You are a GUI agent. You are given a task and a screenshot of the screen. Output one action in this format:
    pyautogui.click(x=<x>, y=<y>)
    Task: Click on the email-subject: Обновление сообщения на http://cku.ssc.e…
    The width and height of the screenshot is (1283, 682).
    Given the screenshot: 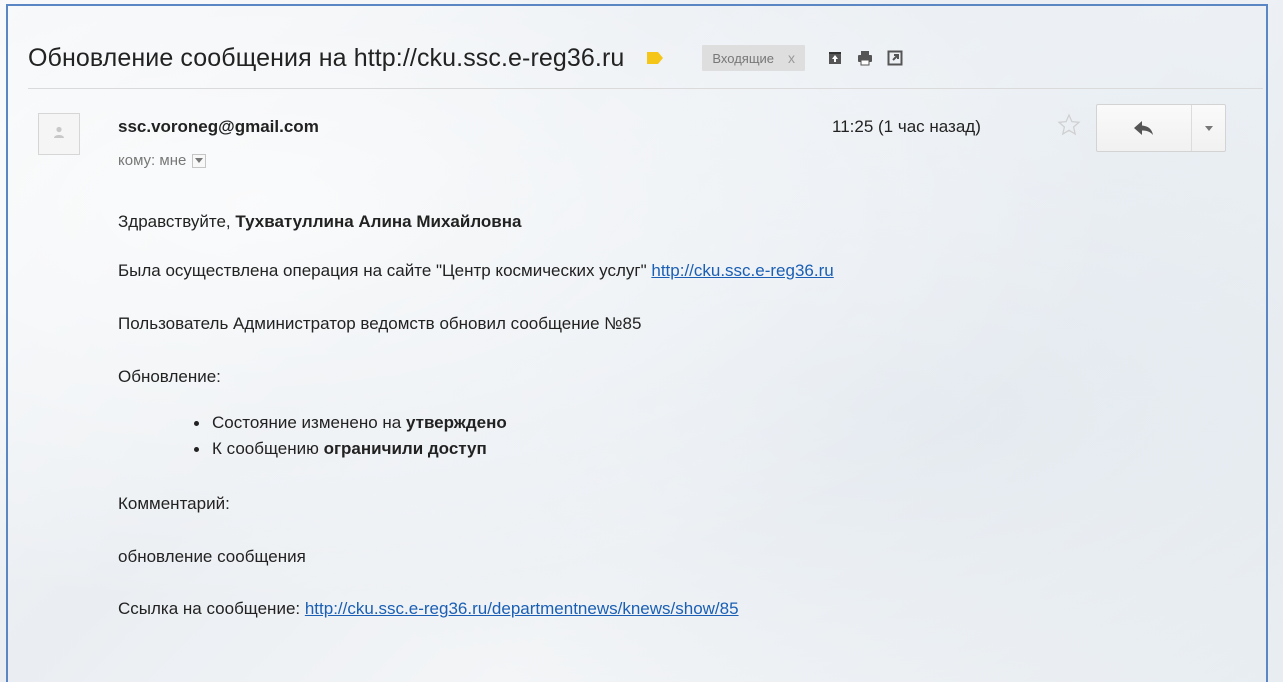 What is the action you would take?
    pyautogui.click(x=326, y=57)
    